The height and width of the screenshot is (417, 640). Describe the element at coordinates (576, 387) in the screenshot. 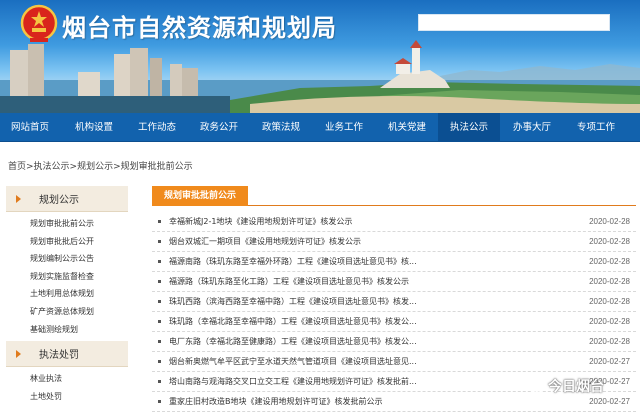

I see `watermark-text: 今日烟台` at that location.